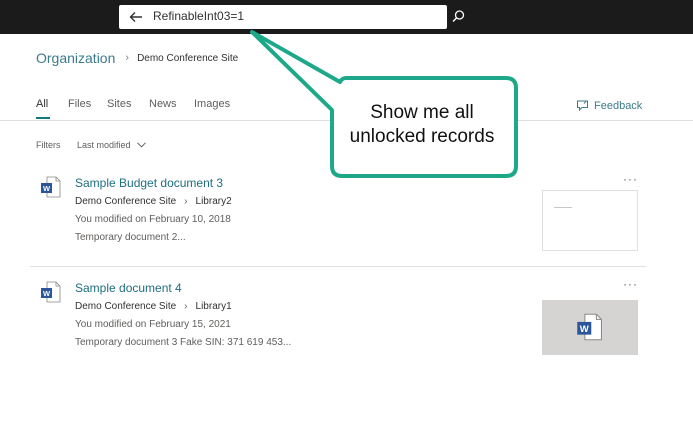  I want to click on search-input: RefinableInt03=1, so click(198, 16).